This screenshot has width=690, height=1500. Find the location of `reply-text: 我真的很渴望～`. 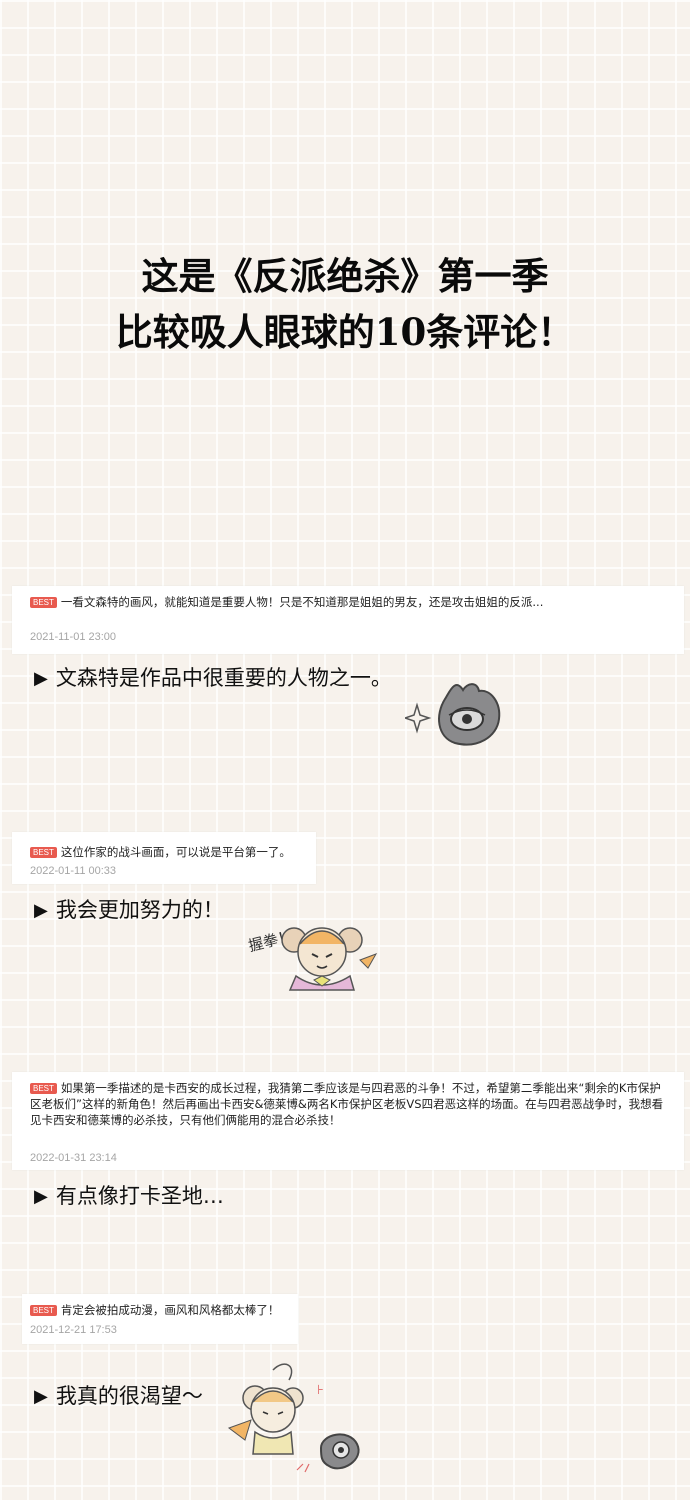

reply-text: 我真的很渴望～ is located at coordinates (129, 1396).